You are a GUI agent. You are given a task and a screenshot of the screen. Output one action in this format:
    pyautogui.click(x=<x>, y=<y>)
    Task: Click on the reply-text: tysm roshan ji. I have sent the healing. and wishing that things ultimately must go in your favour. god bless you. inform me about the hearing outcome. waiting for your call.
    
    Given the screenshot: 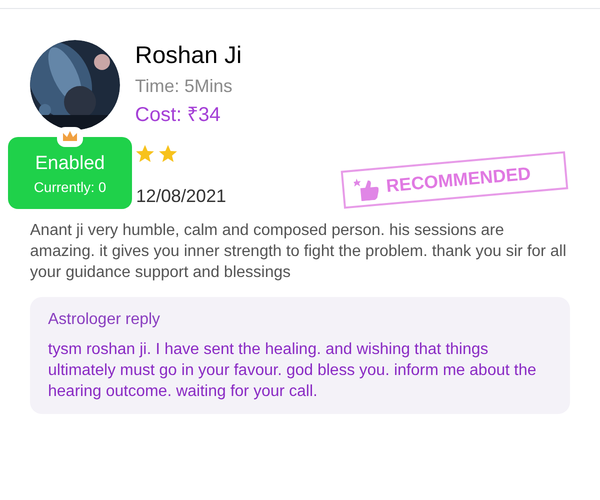 What is the action you would take?
    pyautogui.click(x=293, y=371)
    